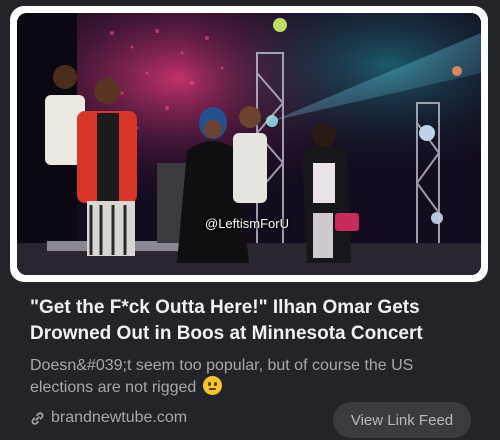 This screenshot has width=500, height=440. What do you see at coordinates (247, 223) in the screenshot?
I see `video-watermark: @LeftismForU` at bounding box center [247, 223].